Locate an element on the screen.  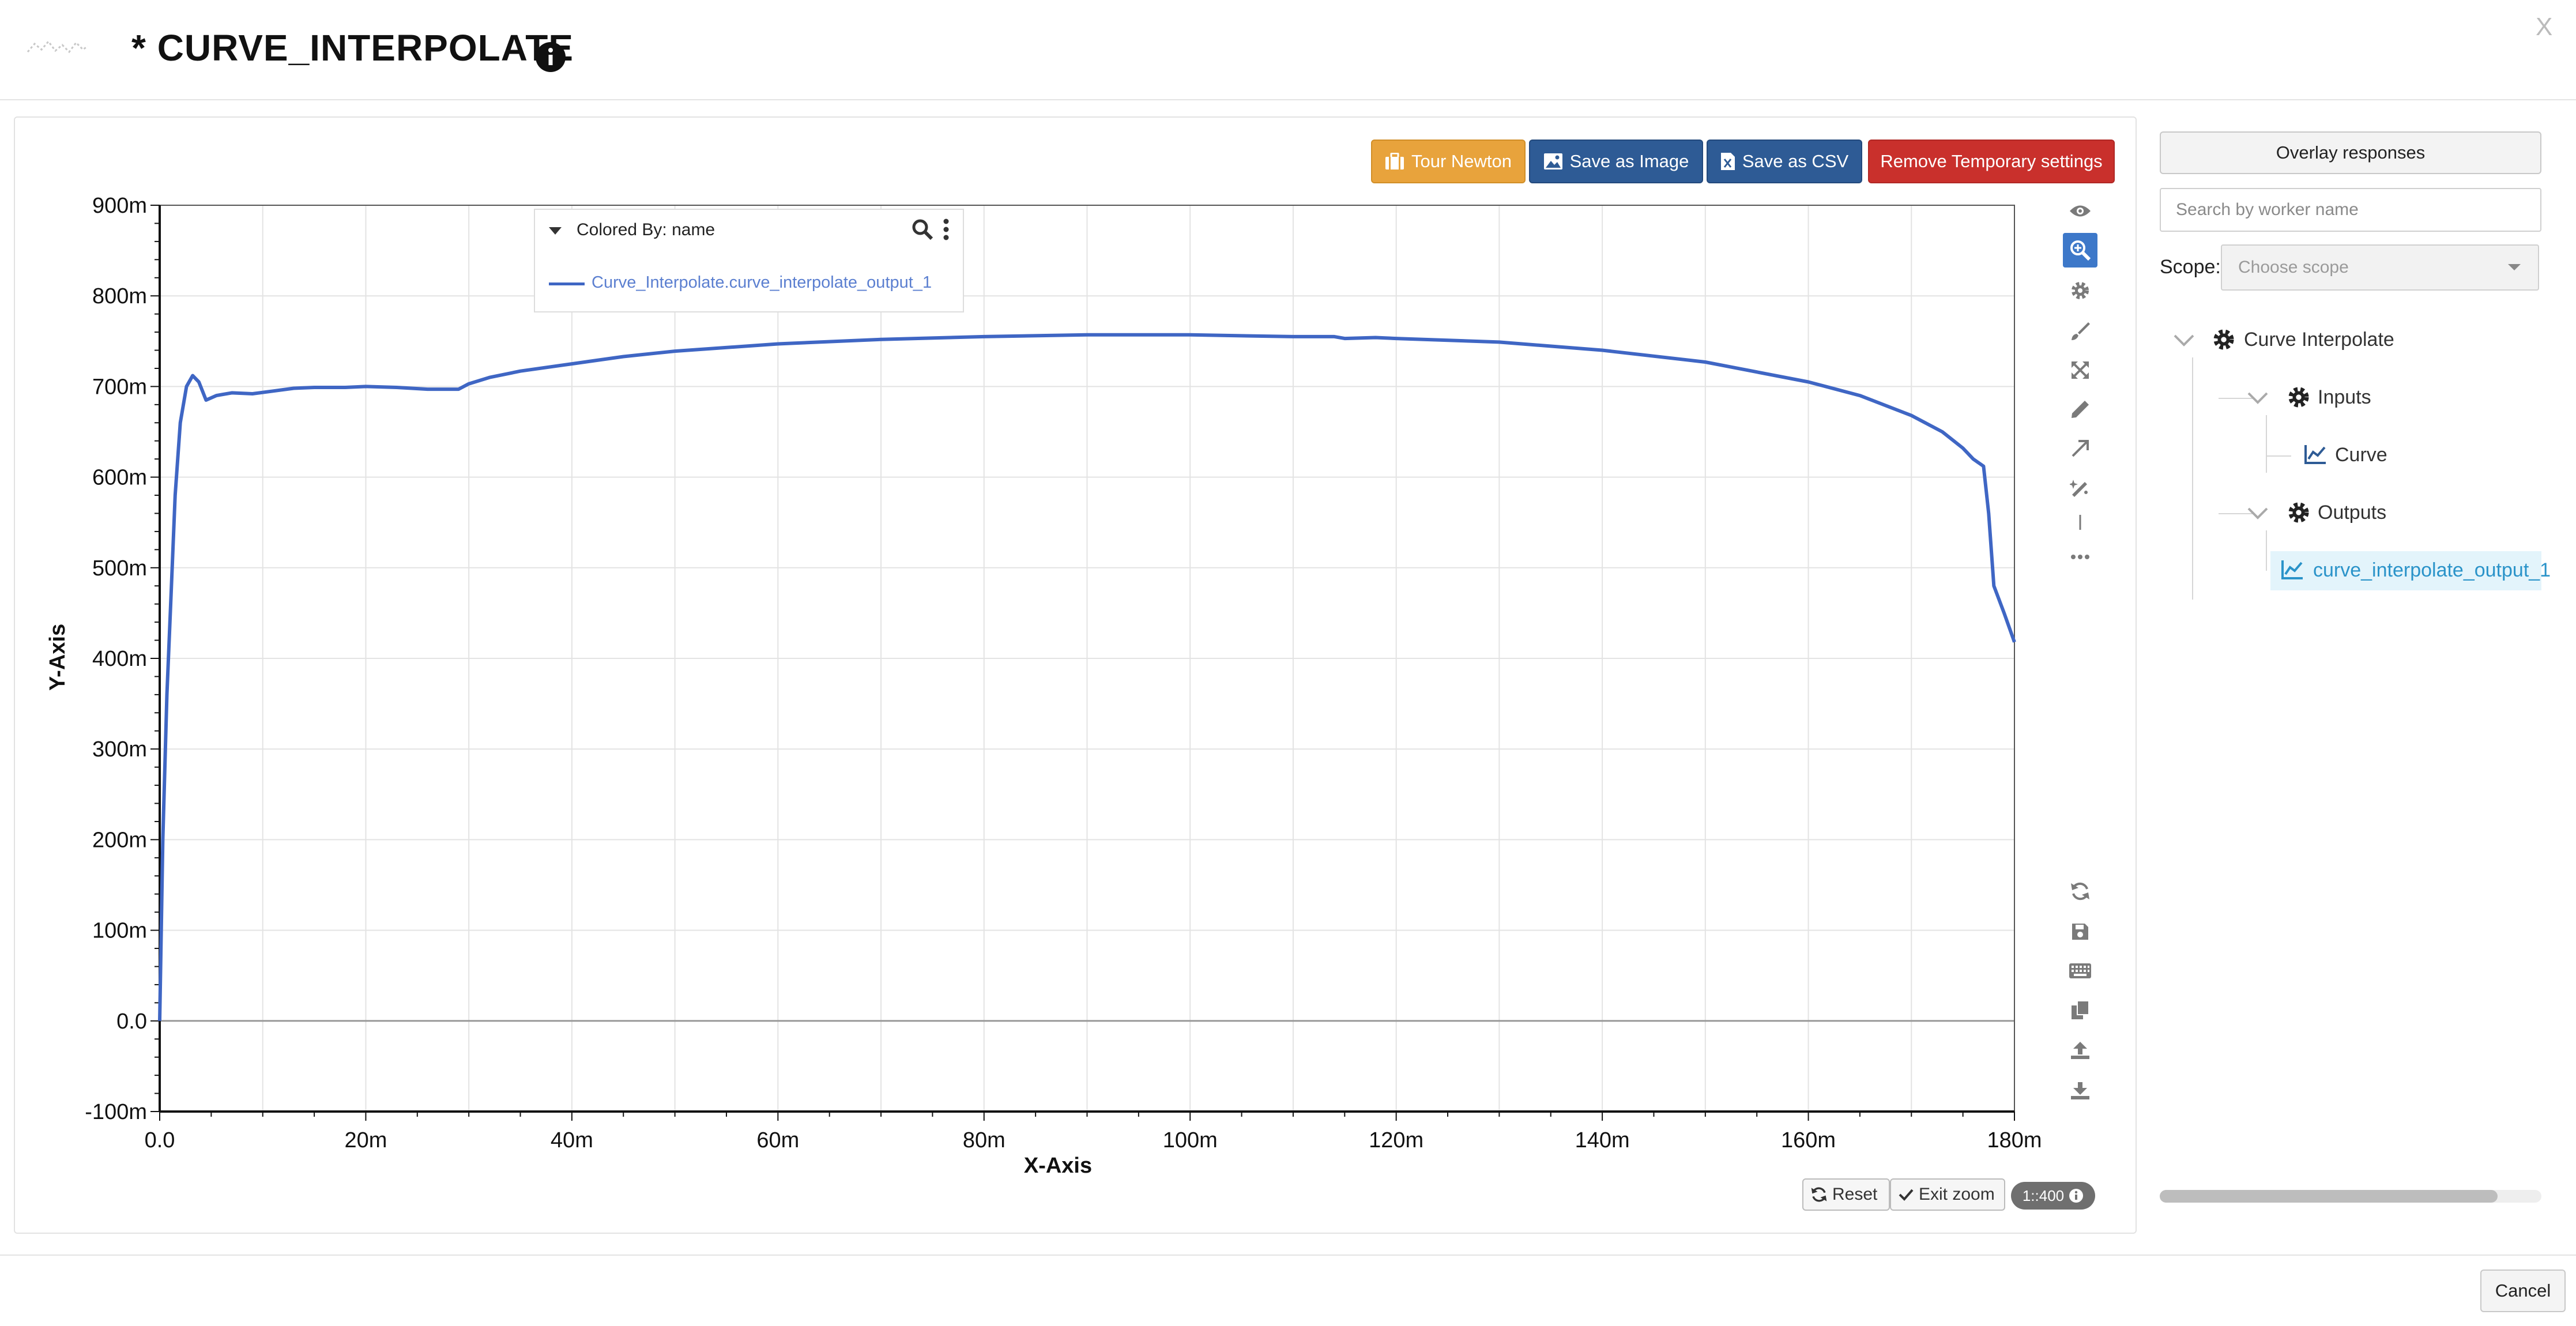
more-icon is located at coordinates (2080, 557).